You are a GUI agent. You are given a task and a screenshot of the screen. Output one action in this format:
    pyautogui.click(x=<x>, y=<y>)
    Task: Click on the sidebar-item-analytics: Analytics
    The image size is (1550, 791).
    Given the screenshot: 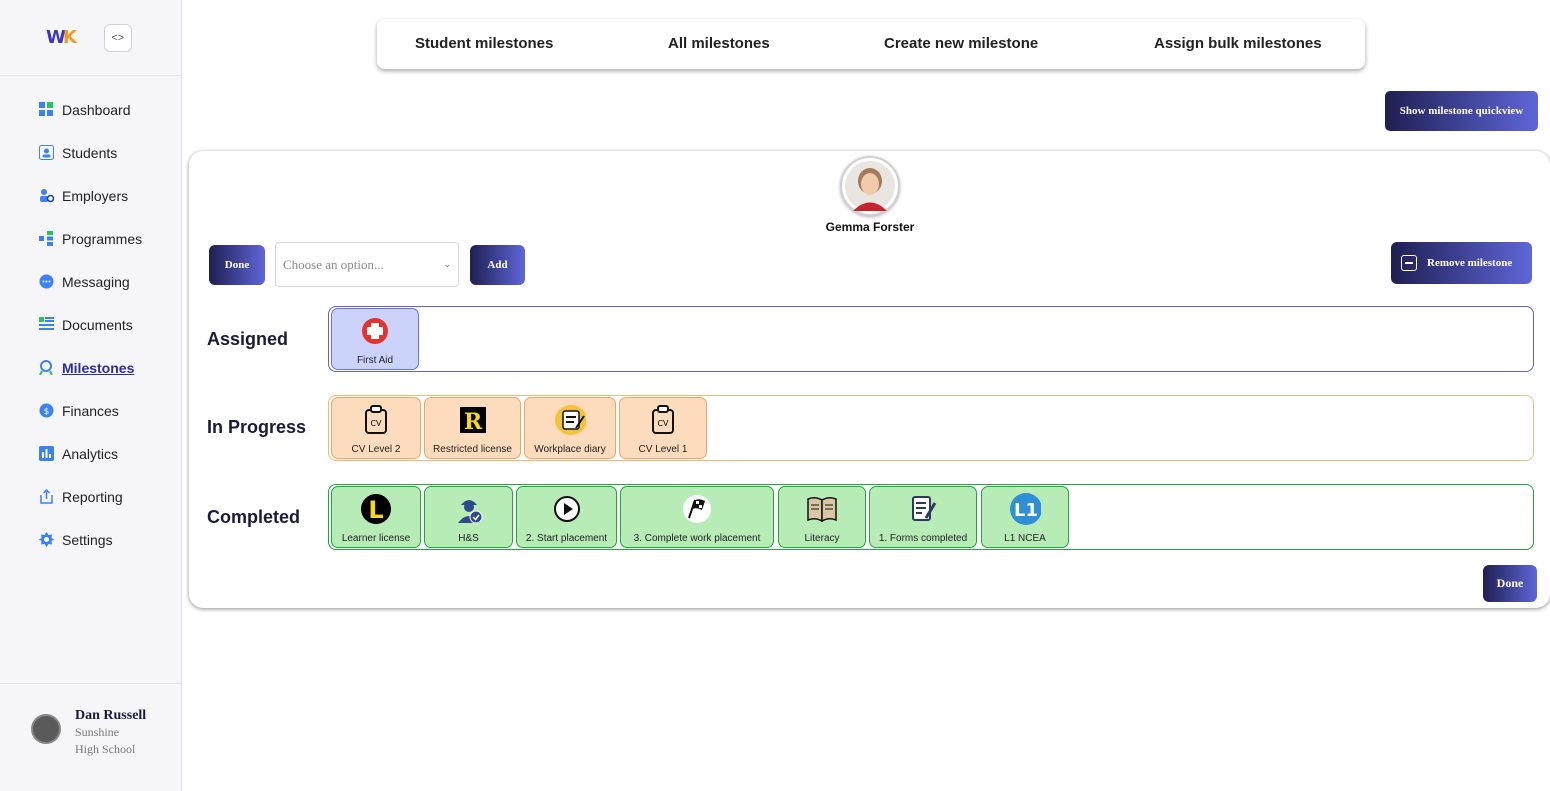 What is the action you would take?
    pyautogui.click(x=90, y=453)
    